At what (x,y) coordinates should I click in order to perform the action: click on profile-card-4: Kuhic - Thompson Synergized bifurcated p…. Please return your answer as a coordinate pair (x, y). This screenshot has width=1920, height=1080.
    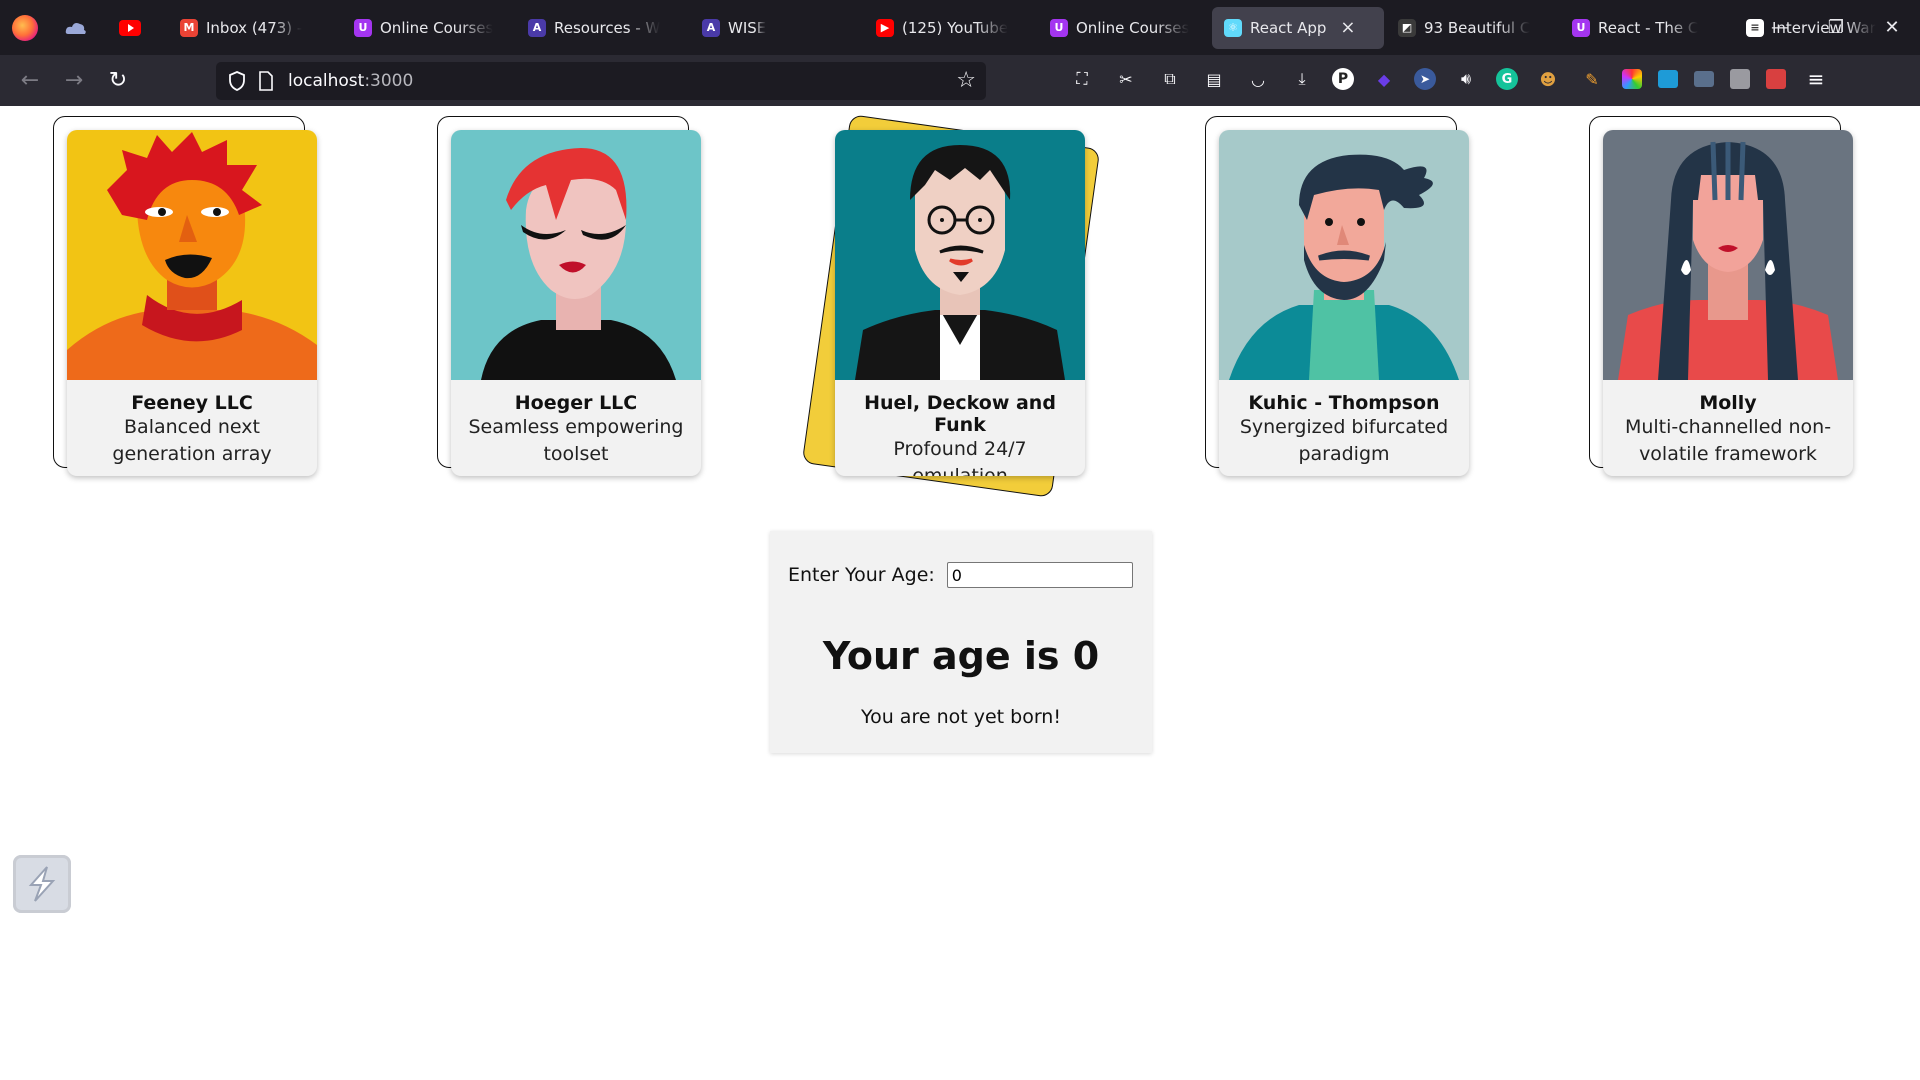
    Looking at the image, I should click on (1337, 298).